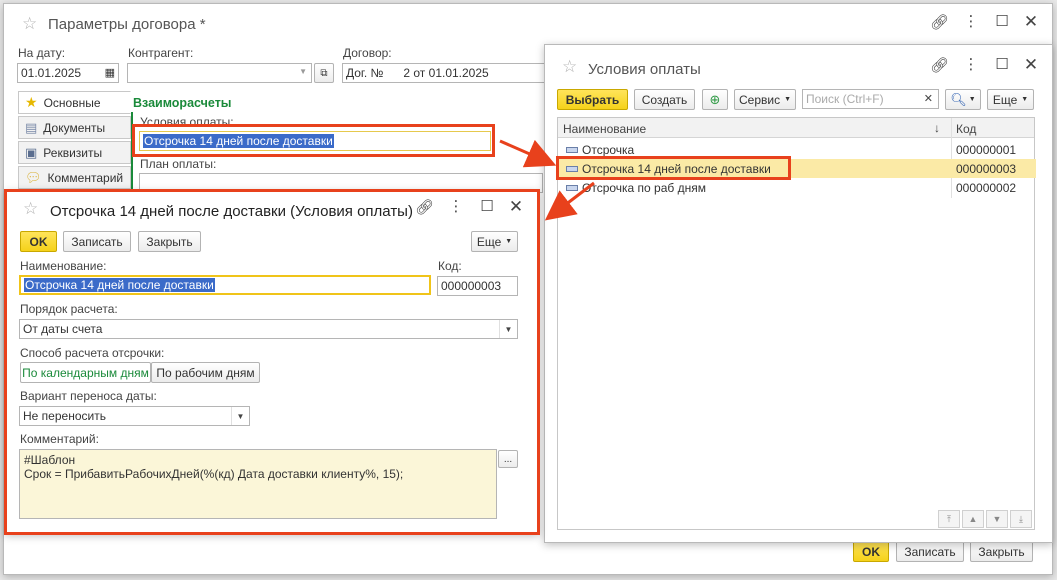 This screenshot has height=580, width=1057. What do you see at coordinates (569, 201) in the screenshot?
I see `arrow-to-item` at bounding box center [569, 201].